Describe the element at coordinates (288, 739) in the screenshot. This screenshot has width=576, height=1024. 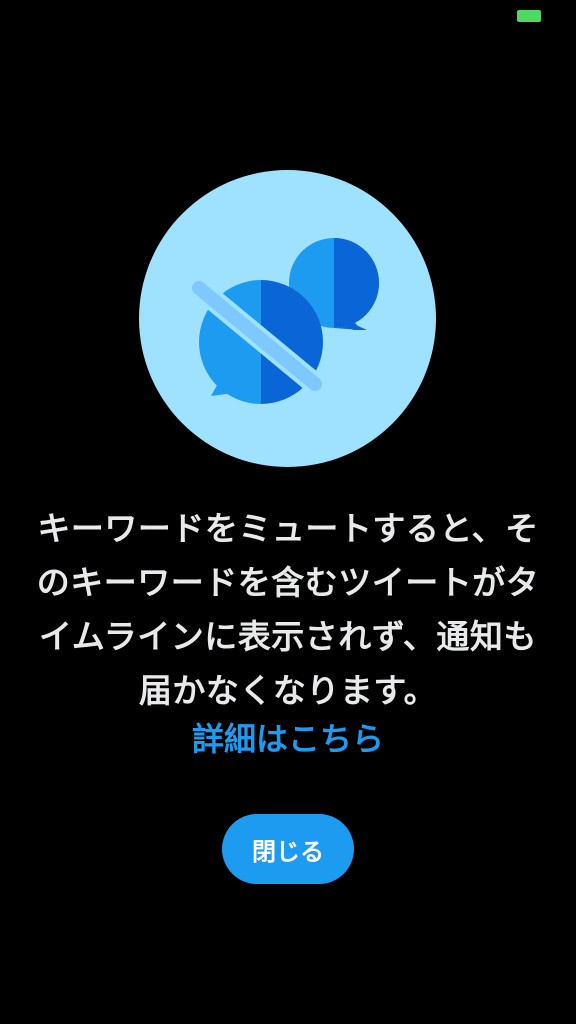
I see `learn-more-link: 詳細はこちら` at that location.